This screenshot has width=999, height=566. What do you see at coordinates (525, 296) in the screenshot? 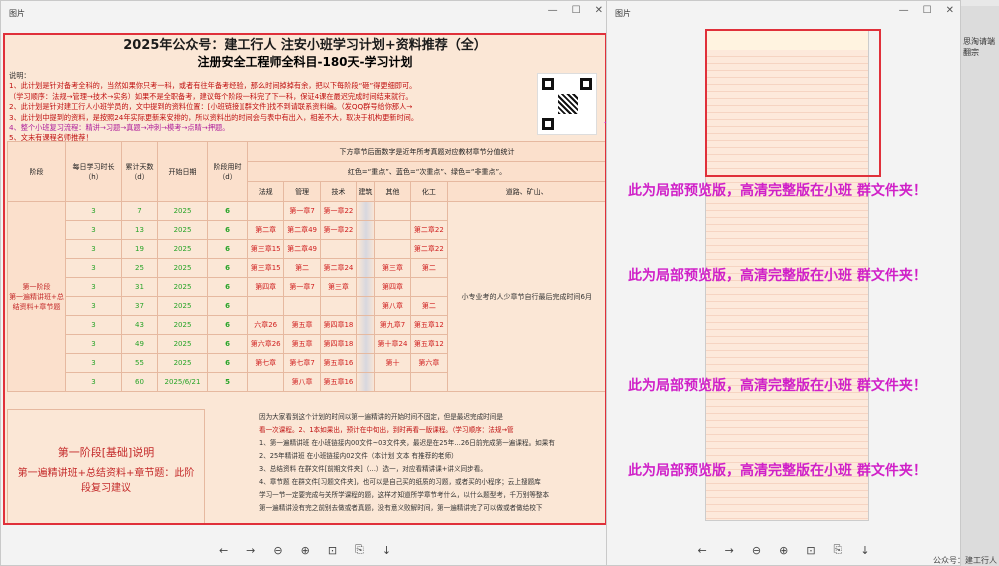
I see `side-note: 小专业考的人少章节自行最后完成时间6月` at bounding box center [525, 296].